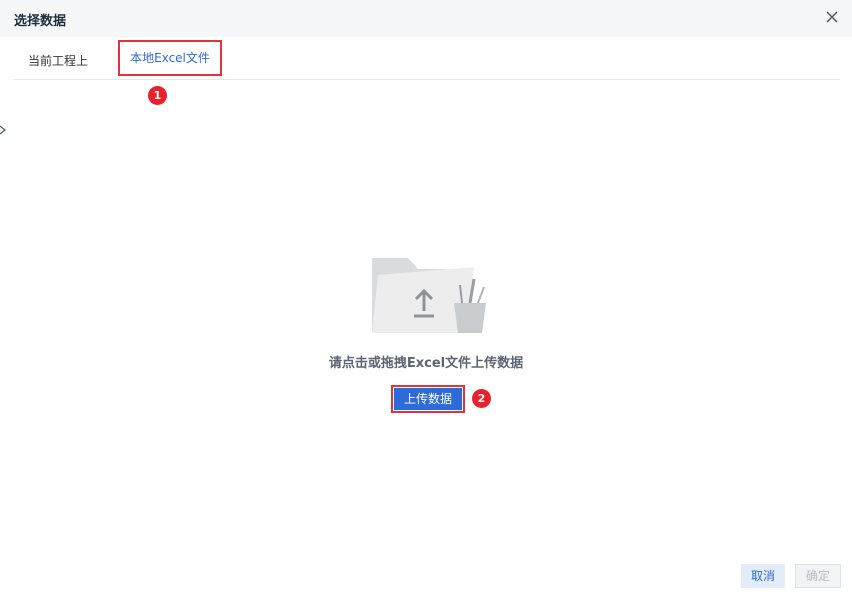 This screenshot has height=594, width=852. I want to click on chevron-right-icon, so click(4, 130).